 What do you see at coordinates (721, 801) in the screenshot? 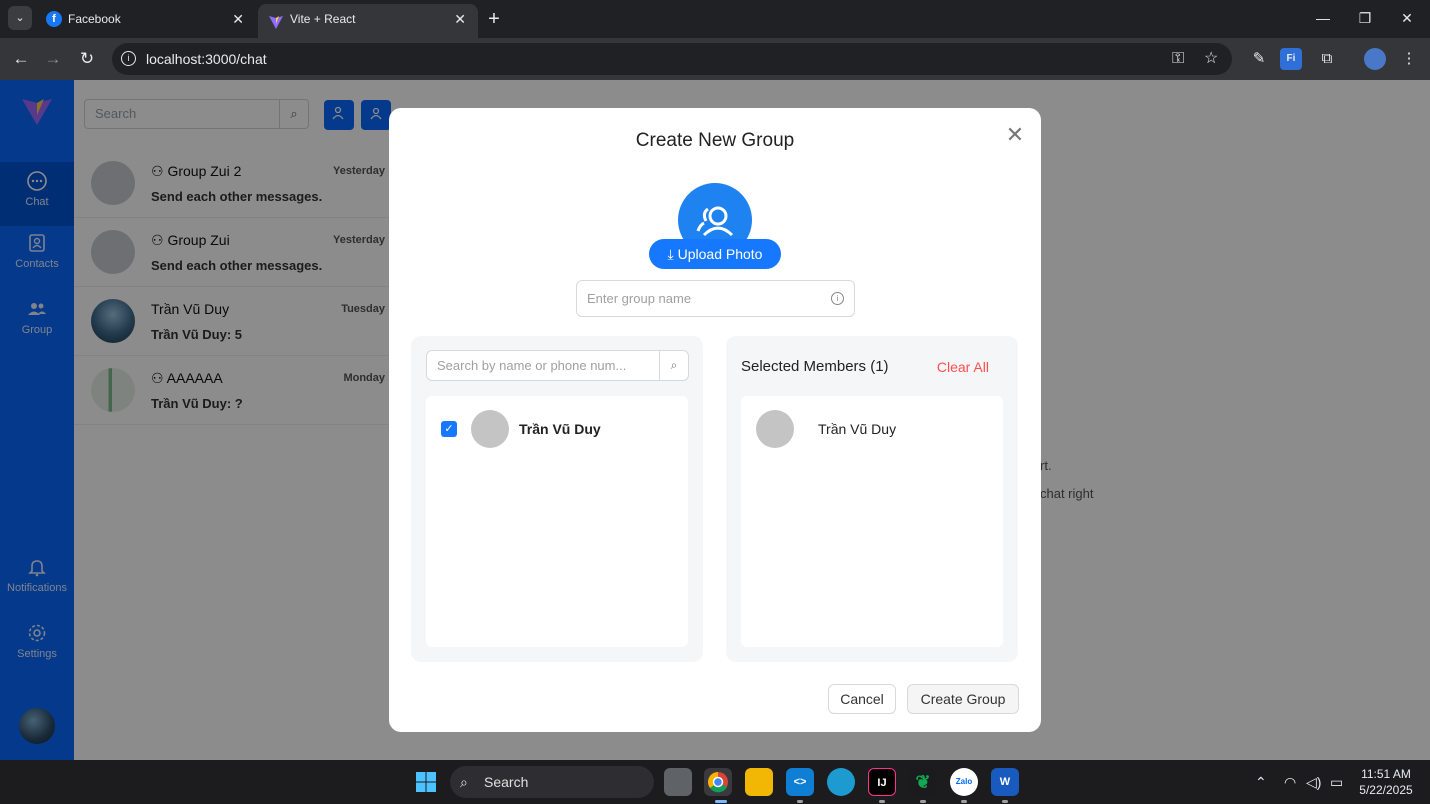
I see `active-indicator` at bounding box center [721, 801].